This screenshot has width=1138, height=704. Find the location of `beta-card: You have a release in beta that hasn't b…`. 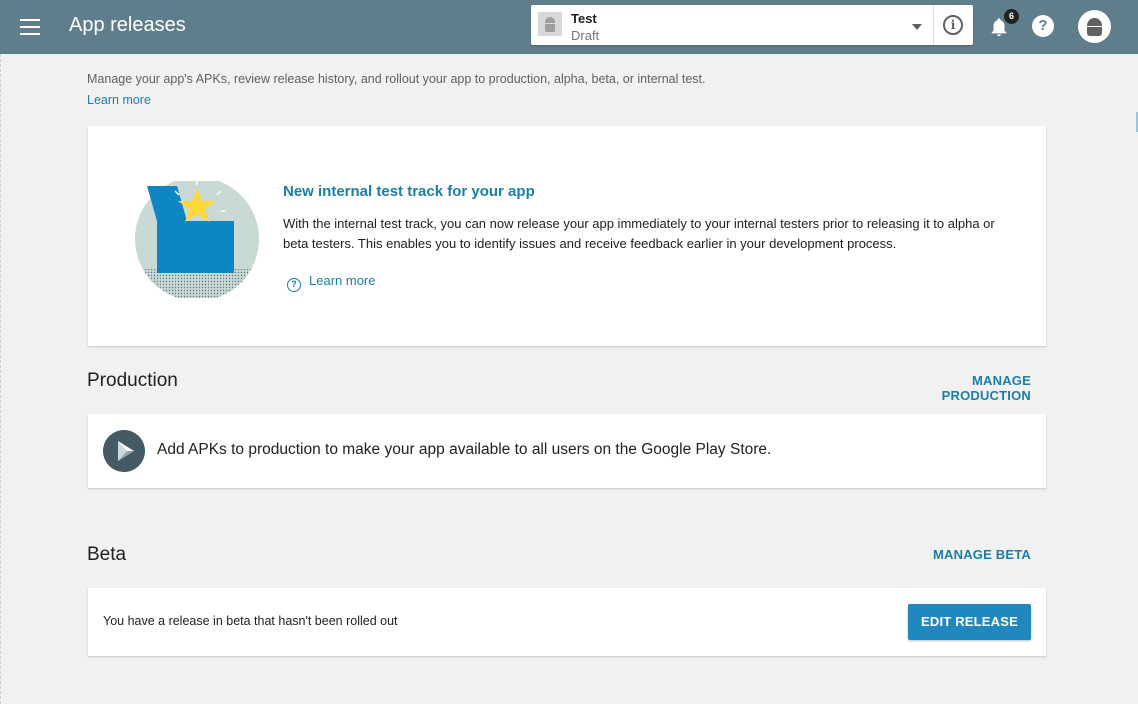

beta-card: You have a release in beta that hasn't b… is located at coordinates (567, 622).